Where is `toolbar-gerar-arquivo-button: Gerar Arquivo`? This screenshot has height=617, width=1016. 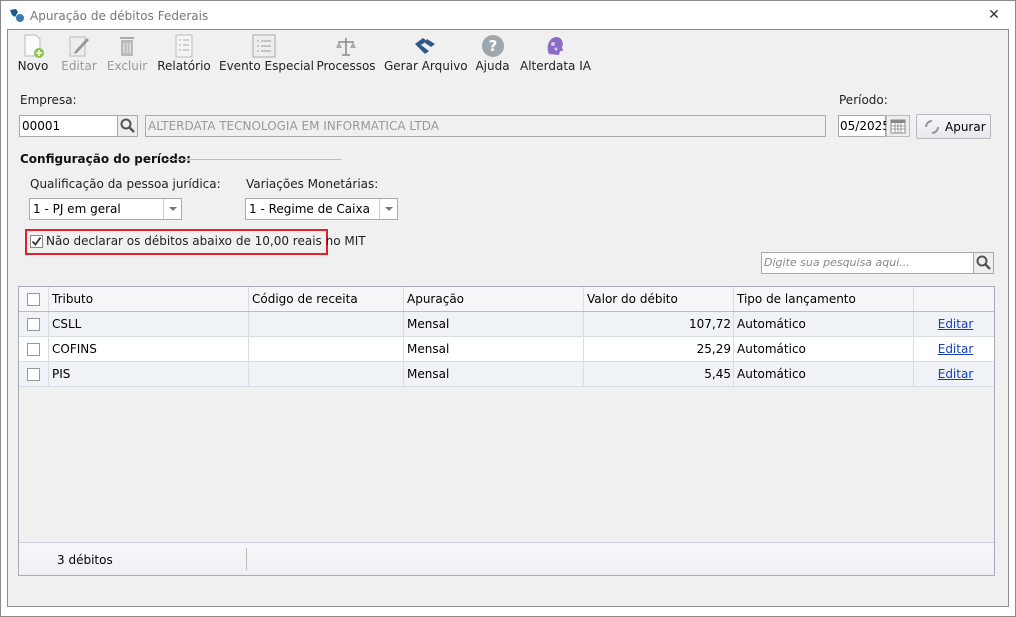 toolbar-gerar-arquivo-button: Gerar Arquivo is located at coordinates (426, 55).